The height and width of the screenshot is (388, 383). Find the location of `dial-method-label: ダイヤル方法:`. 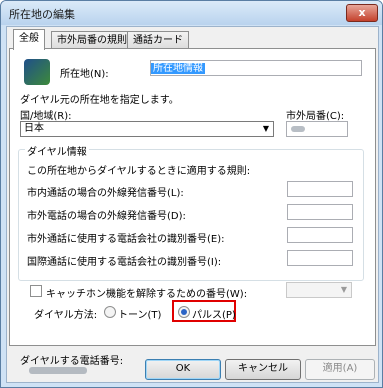

dial-method-label: ダイヤル方法: is located at coordinates (66, 315).